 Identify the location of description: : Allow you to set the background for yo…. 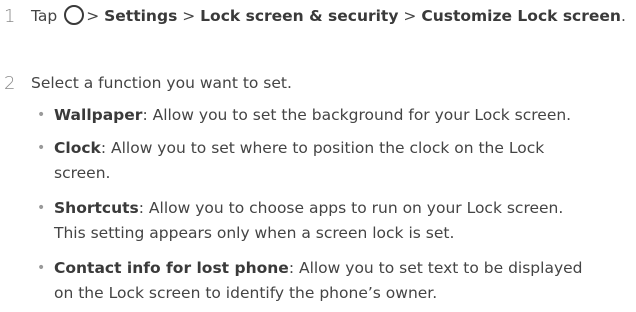
(357, 115).